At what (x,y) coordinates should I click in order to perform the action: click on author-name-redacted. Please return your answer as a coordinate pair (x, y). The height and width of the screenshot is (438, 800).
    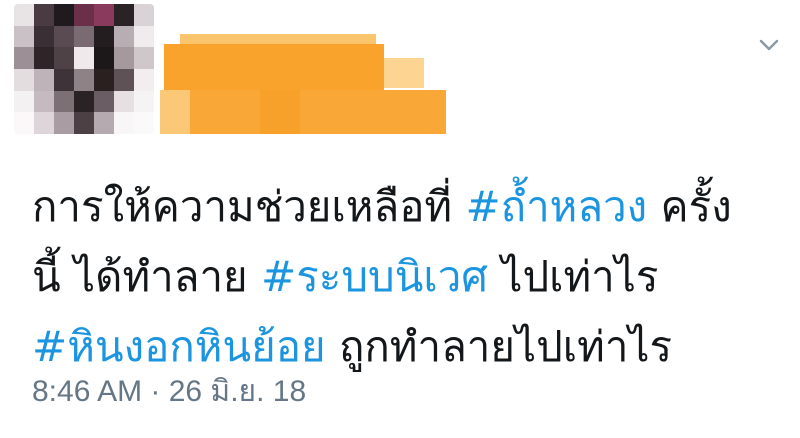
    Looking at the image, I should click on (310, 85).